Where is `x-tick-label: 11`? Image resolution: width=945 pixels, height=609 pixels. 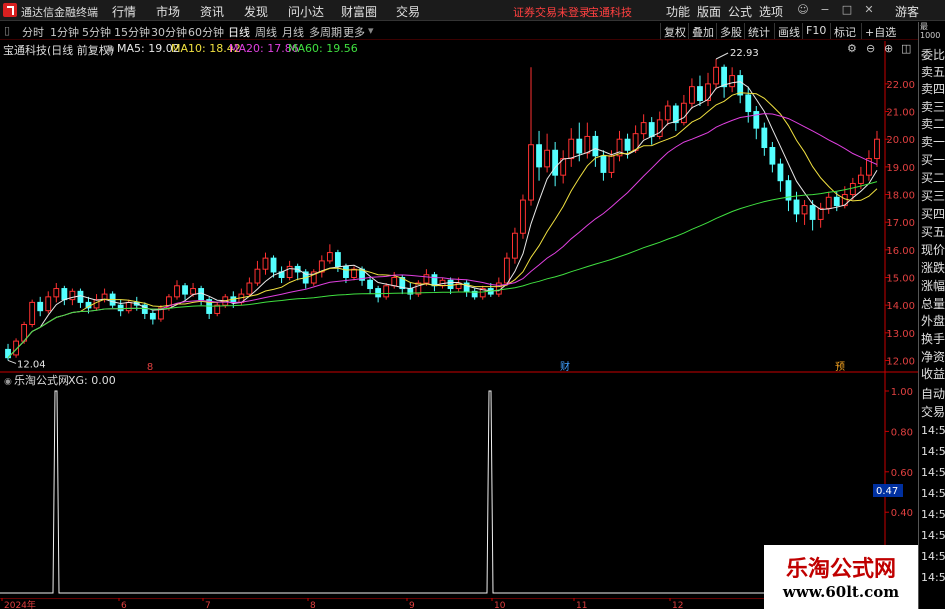 x-tick-label: 11 is located at coordinates (581, 605).